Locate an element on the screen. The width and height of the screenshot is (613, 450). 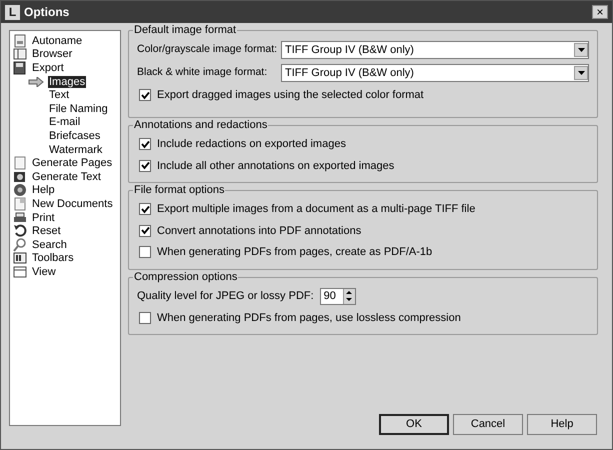
tree-item: Images is located at coordinates (67, 82).